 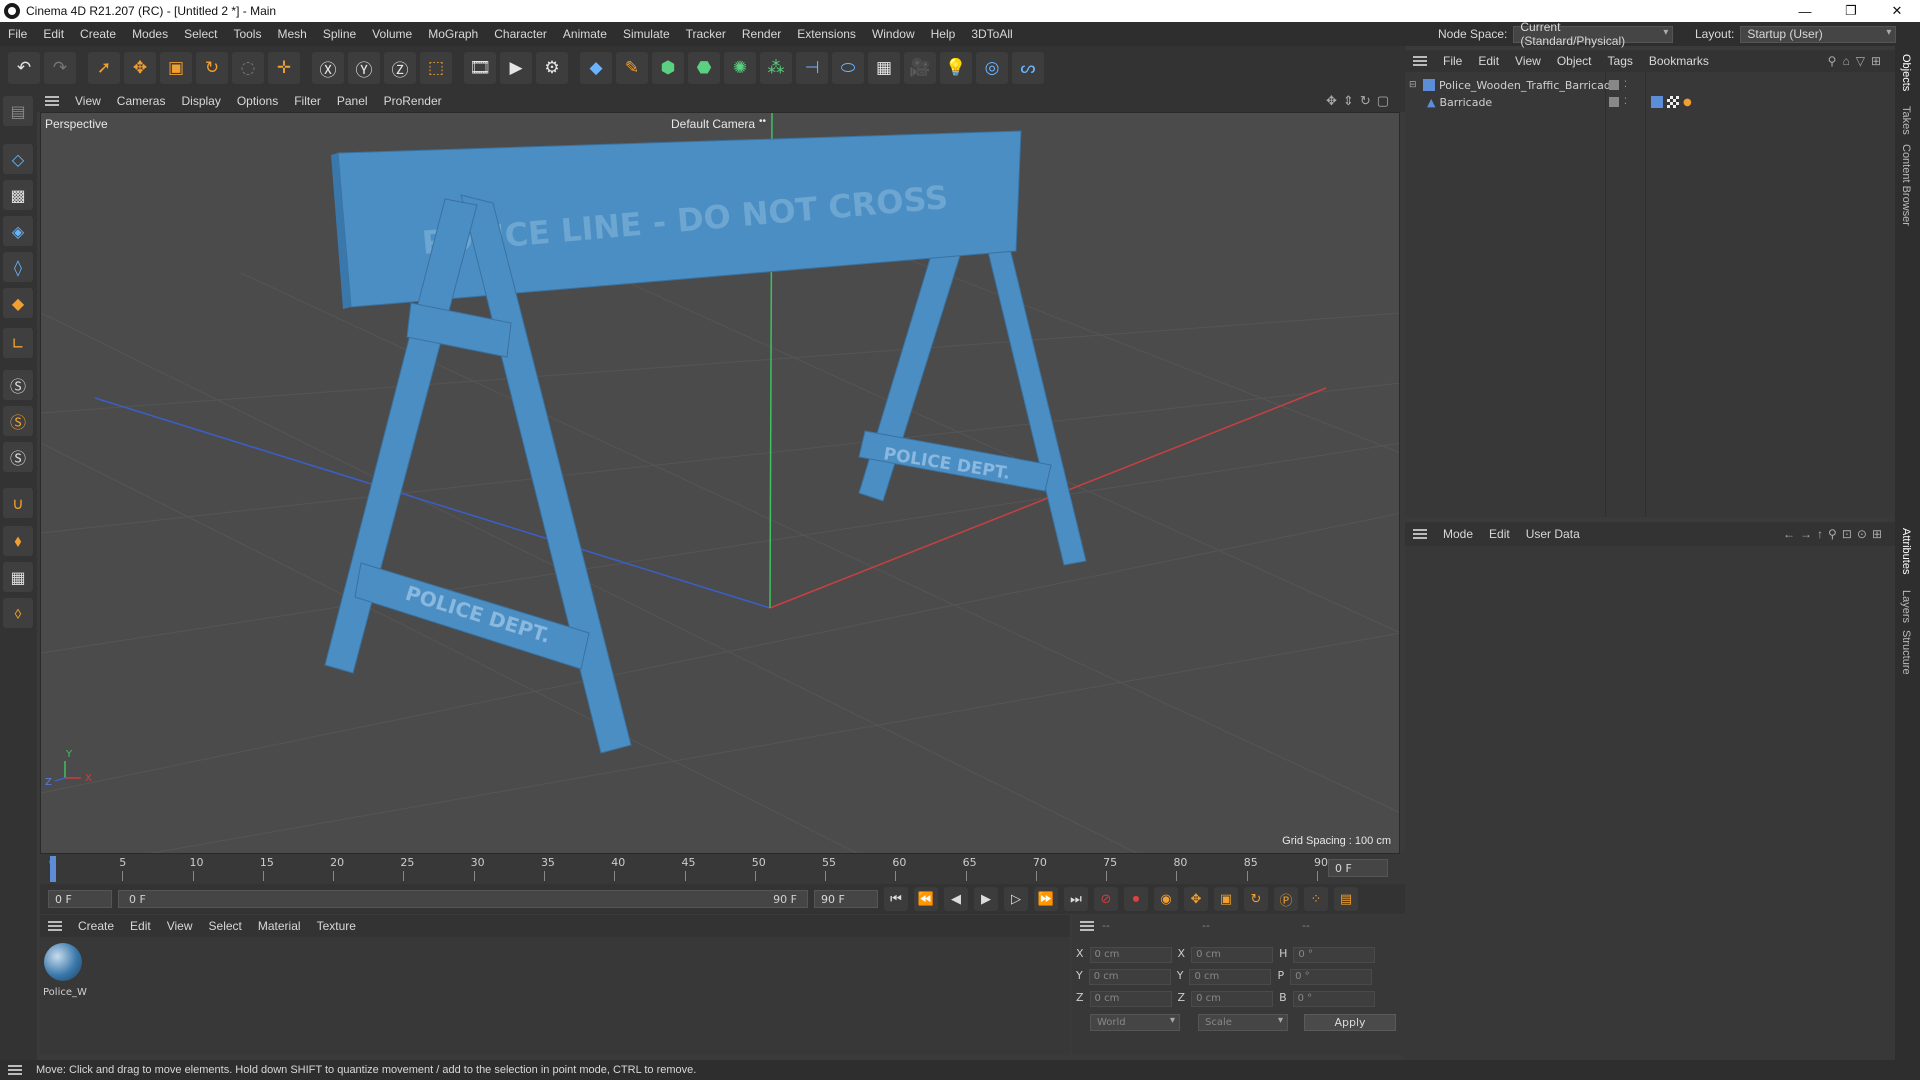 I want to click on workplane-snap-icon: Ⓢ, so click(x=18, y=457).